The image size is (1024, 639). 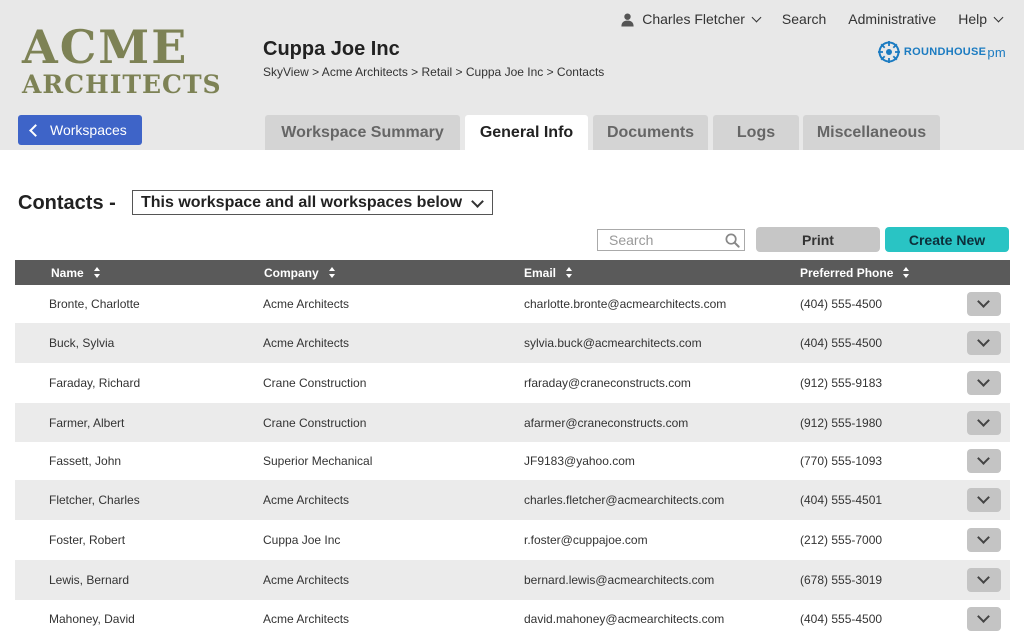 I want to click on tab-documents: Documents, so click(x=650, y=132).